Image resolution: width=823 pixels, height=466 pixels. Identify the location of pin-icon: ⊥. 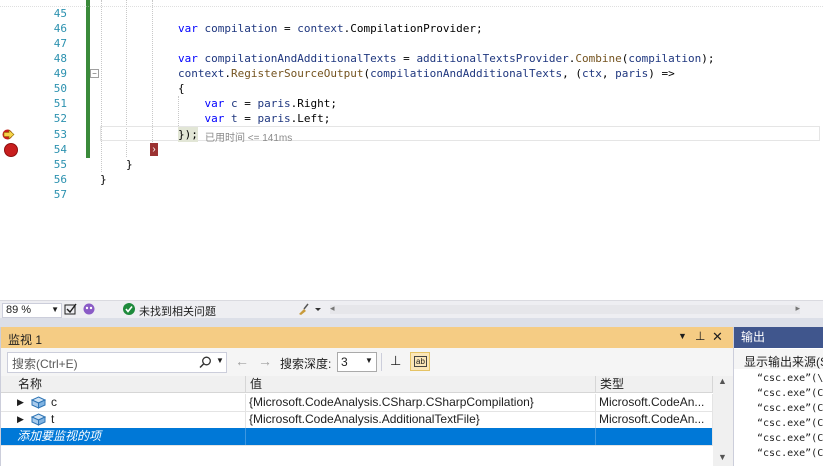
(700, 336).